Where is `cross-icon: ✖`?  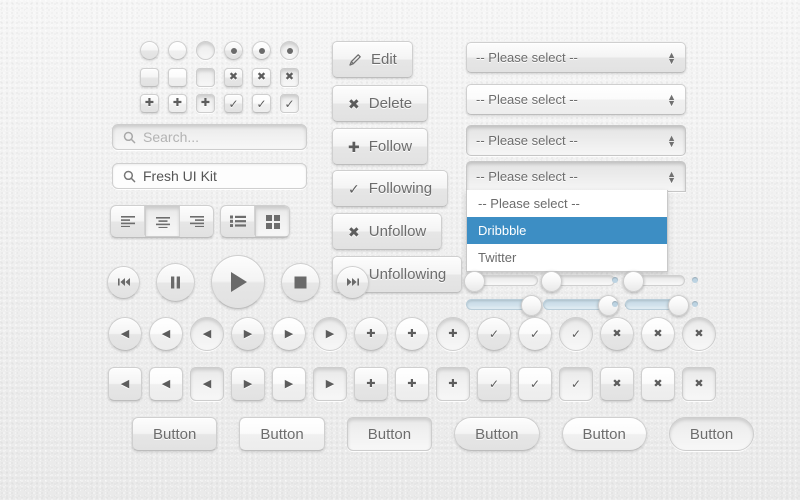
cross-icon: ✖ is located at coordinates (699, 383).